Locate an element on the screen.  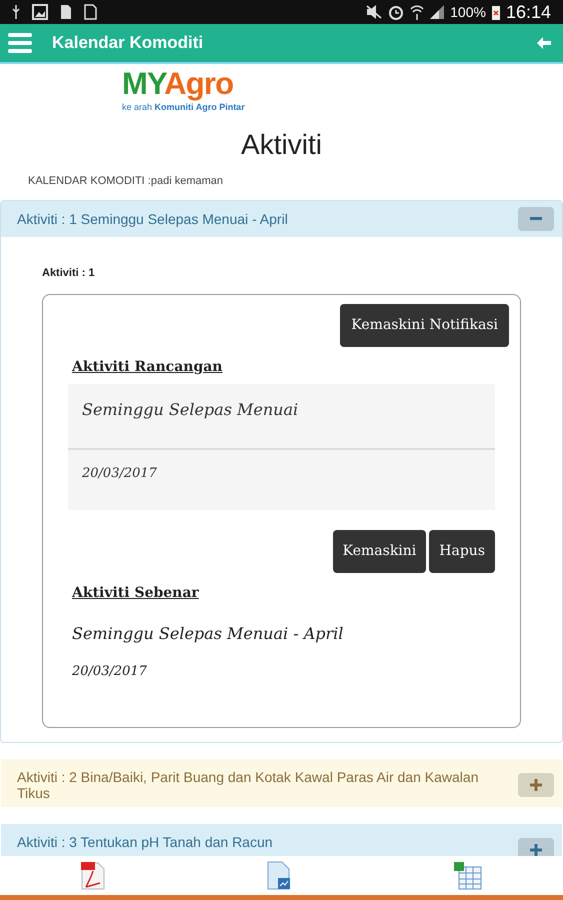
logo-text: MYAgro is located at coordinates (178, 84).